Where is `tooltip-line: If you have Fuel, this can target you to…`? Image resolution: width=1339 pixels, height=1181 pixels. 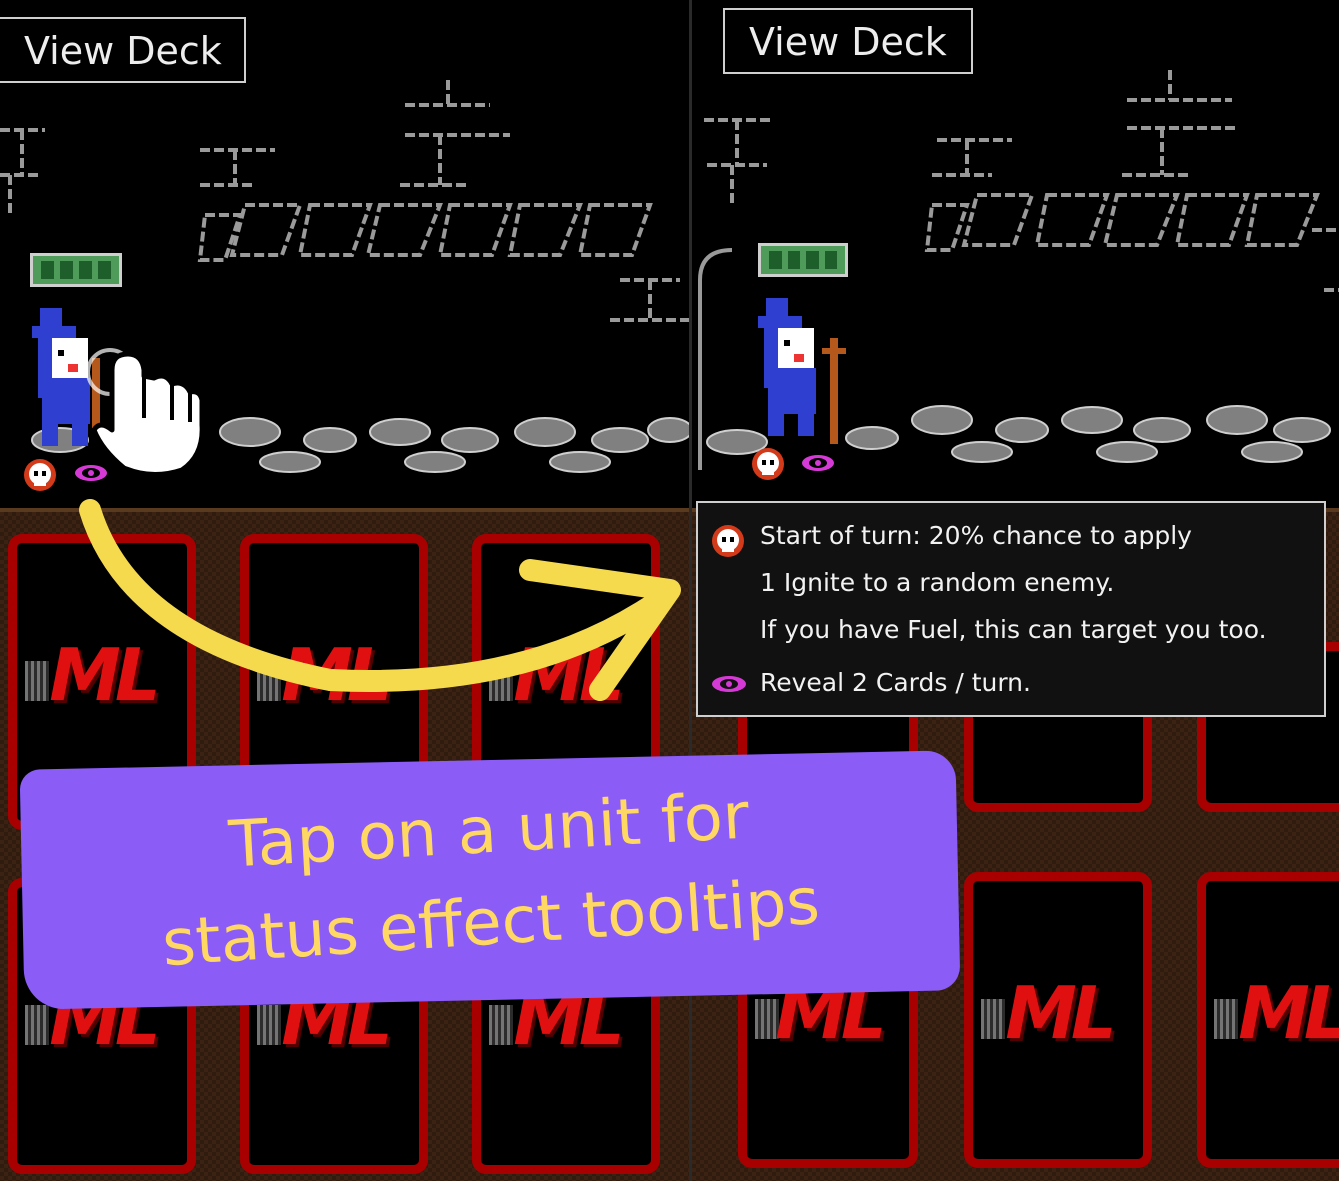
tooltip-line: If you have Fuel, this can target you to… is located at coordinates (1013, 629).